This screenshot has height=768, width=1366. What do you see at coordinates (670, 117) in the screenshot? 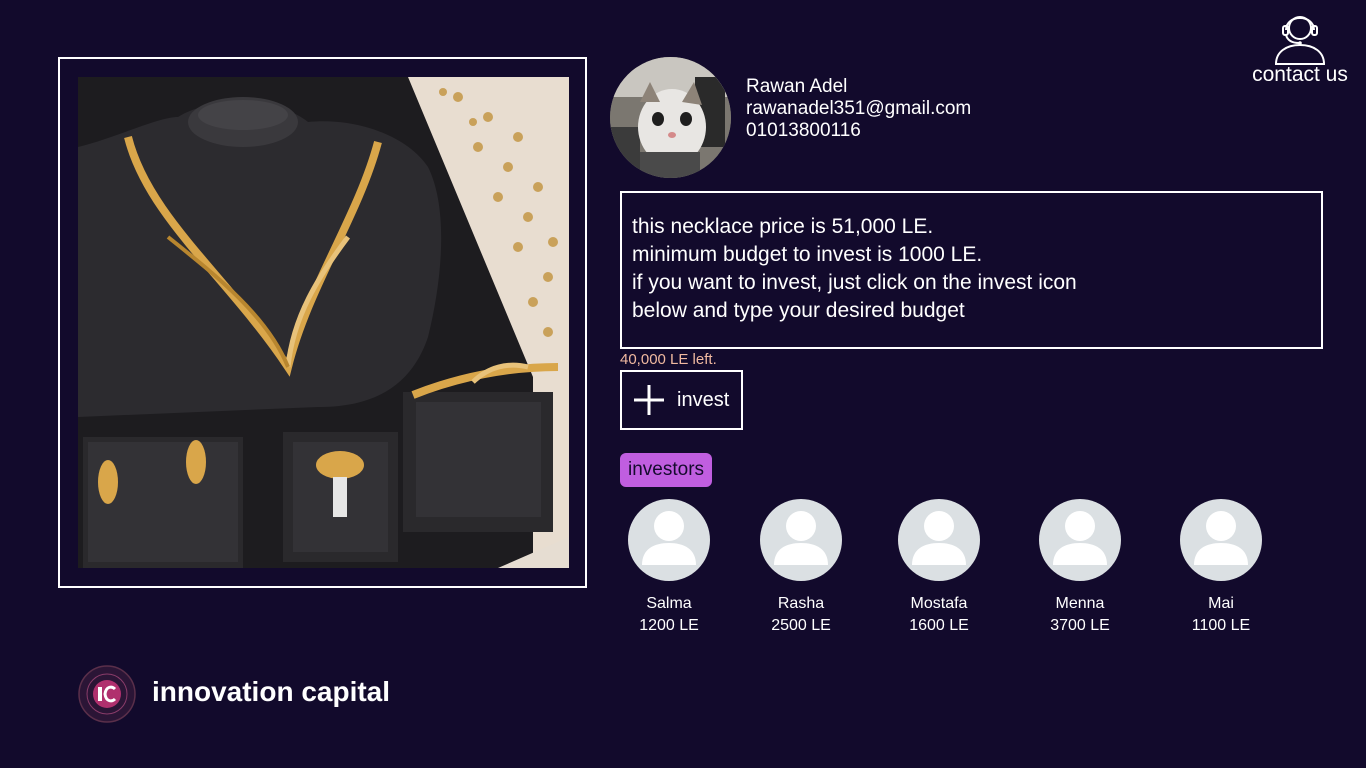
I see `seller-avatar` at bounding box center [670, 117].